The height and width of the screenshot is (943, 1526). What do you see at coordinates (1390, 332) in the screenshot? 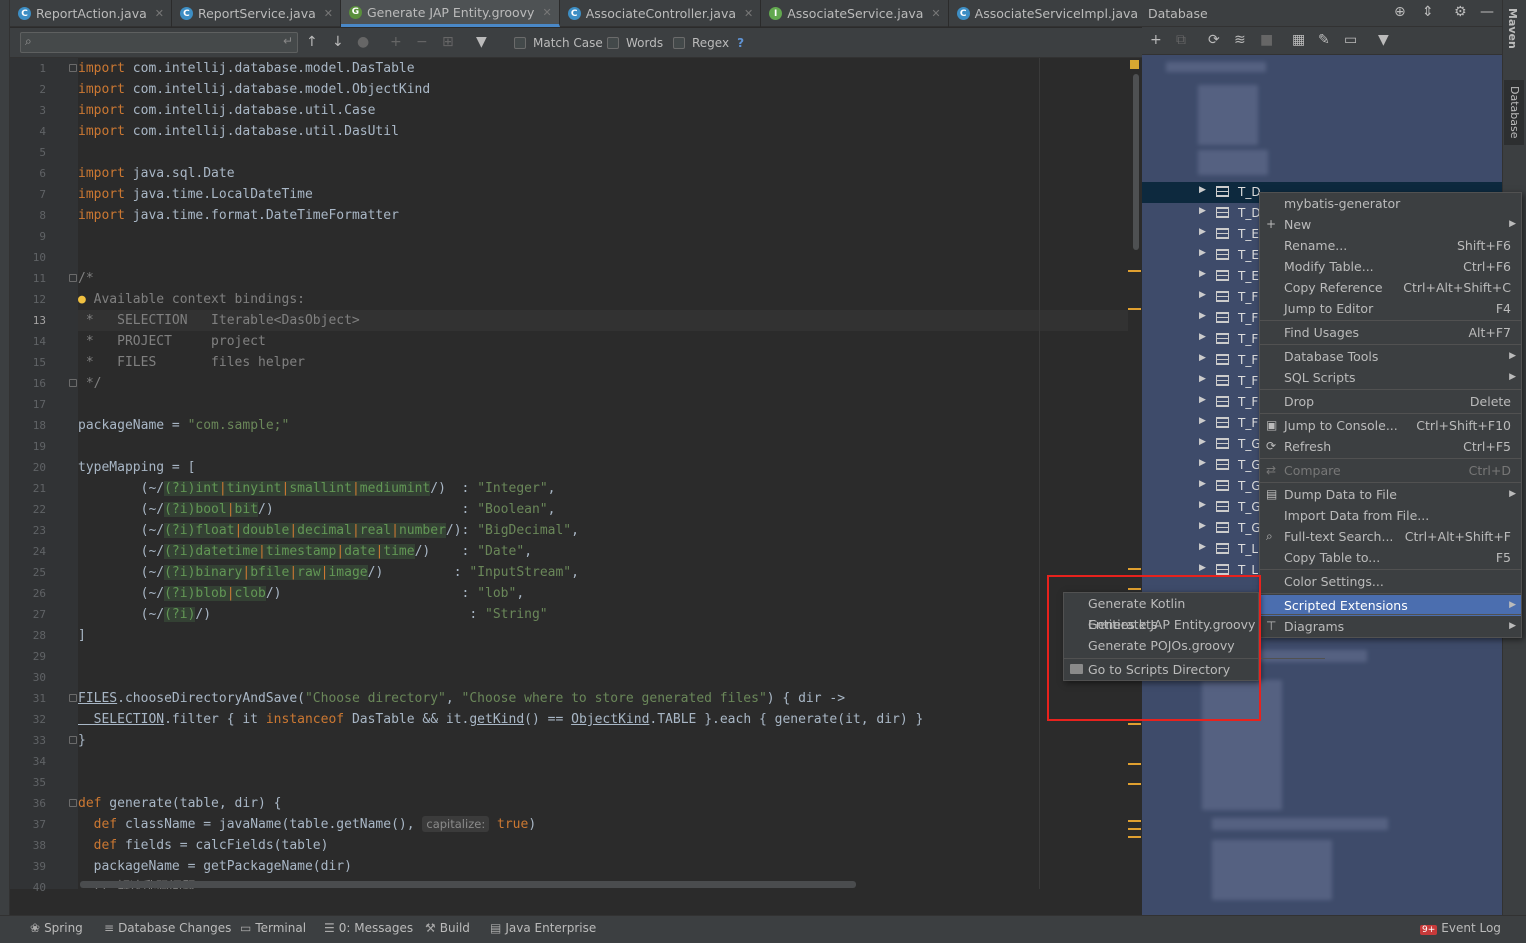
I see `menu-item-find-usages: Find Usages Alt+F7` at bounding box center [1390, 332].